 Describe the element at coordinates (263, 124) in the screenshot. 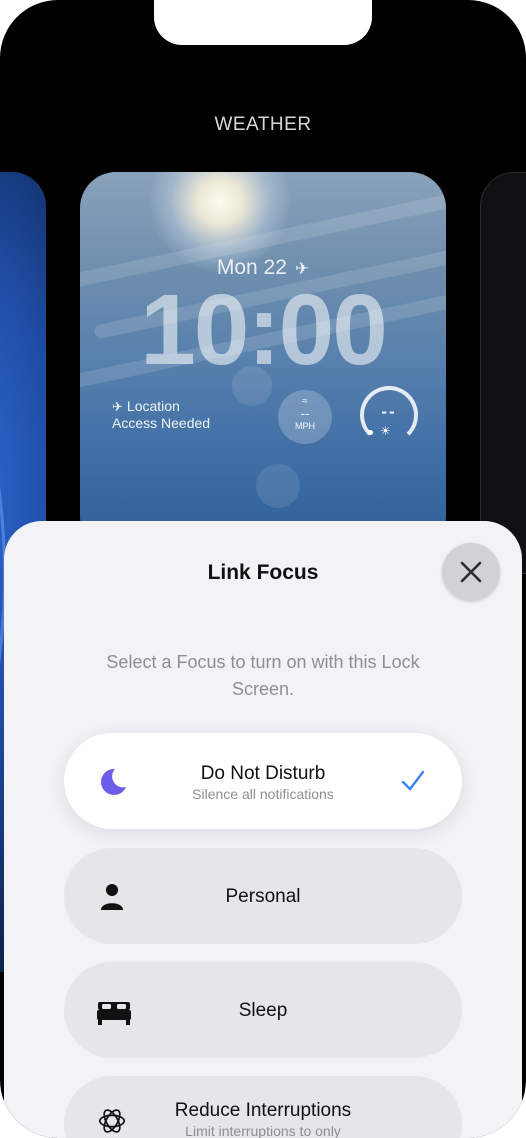

I see `gallery-label: WEATHER` at that location.